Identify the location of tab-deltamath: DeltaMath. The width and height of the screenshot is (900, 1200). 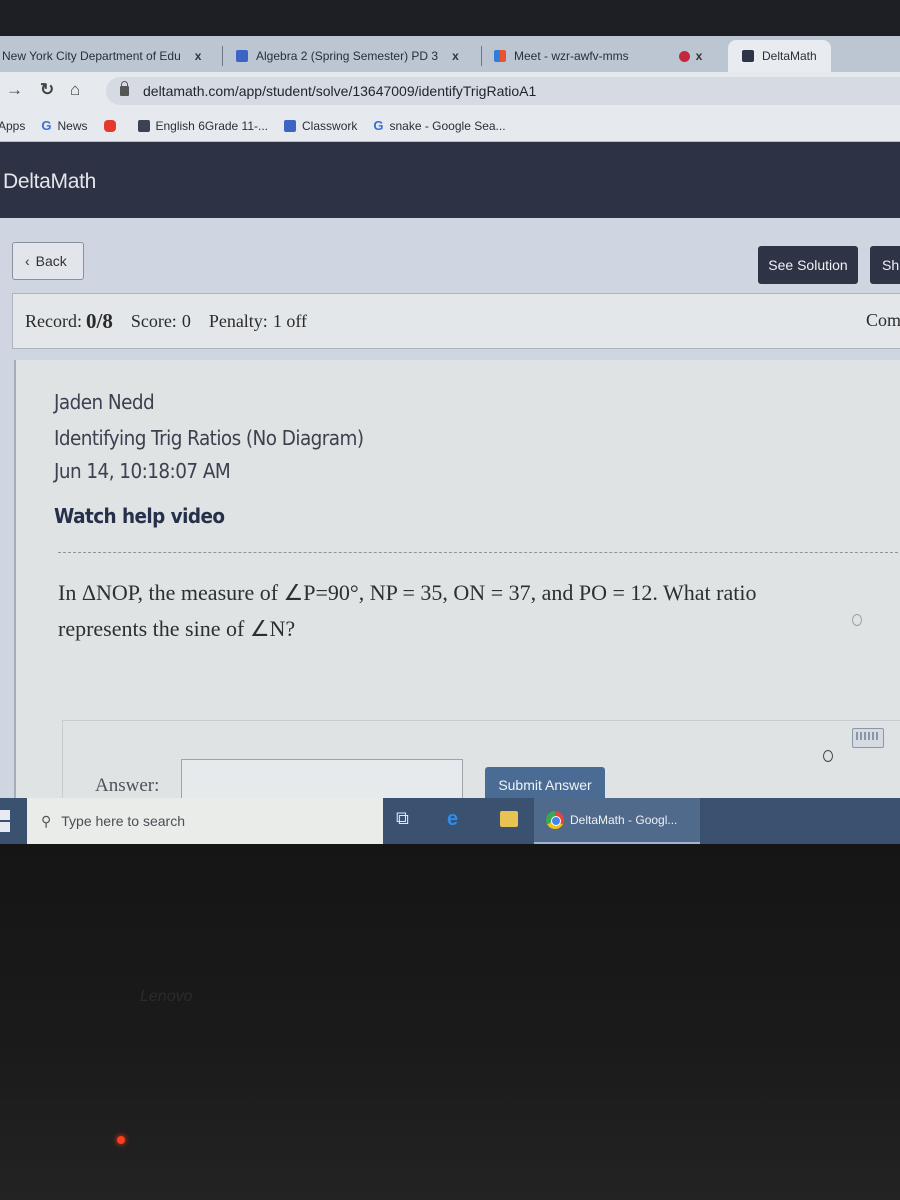
(779, 56).